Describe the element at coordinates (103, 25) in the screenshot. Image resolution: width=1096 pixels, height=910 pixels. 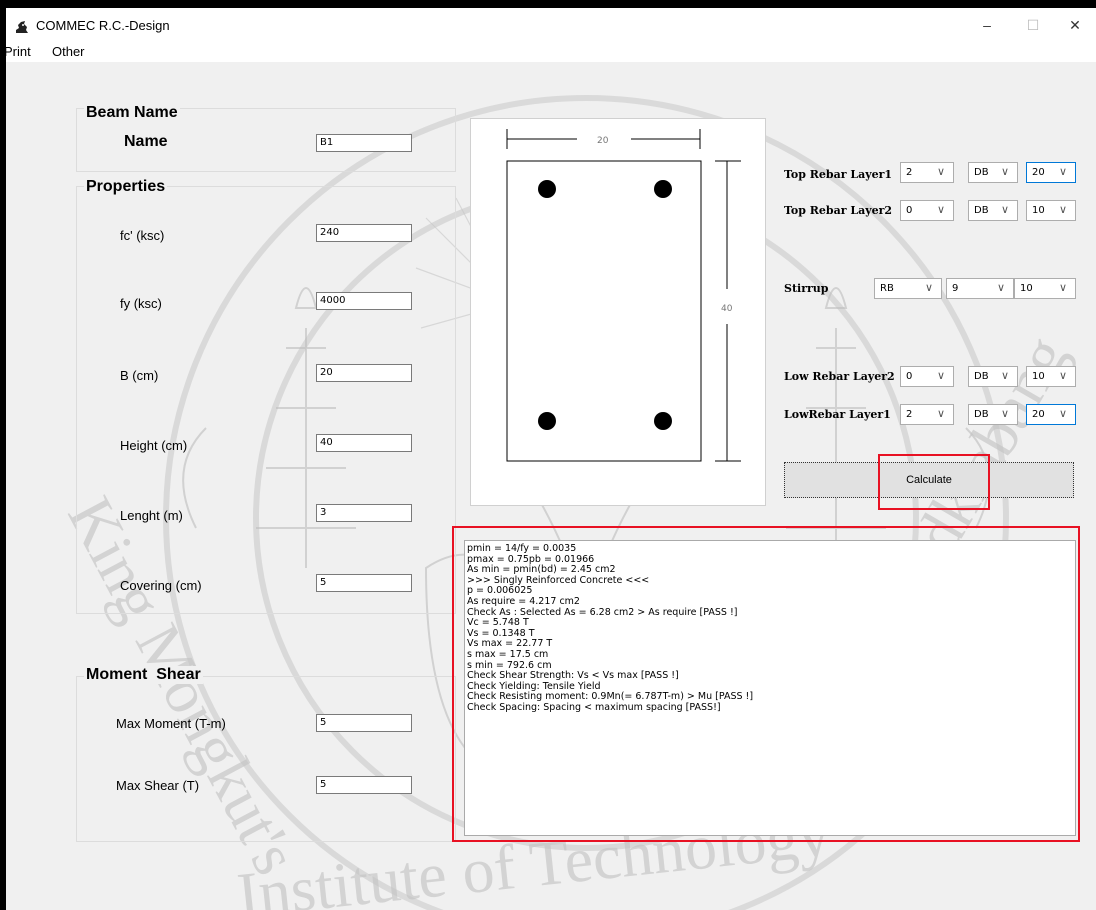
I see `window-title: COMMEC R.C.-Design` at that location.